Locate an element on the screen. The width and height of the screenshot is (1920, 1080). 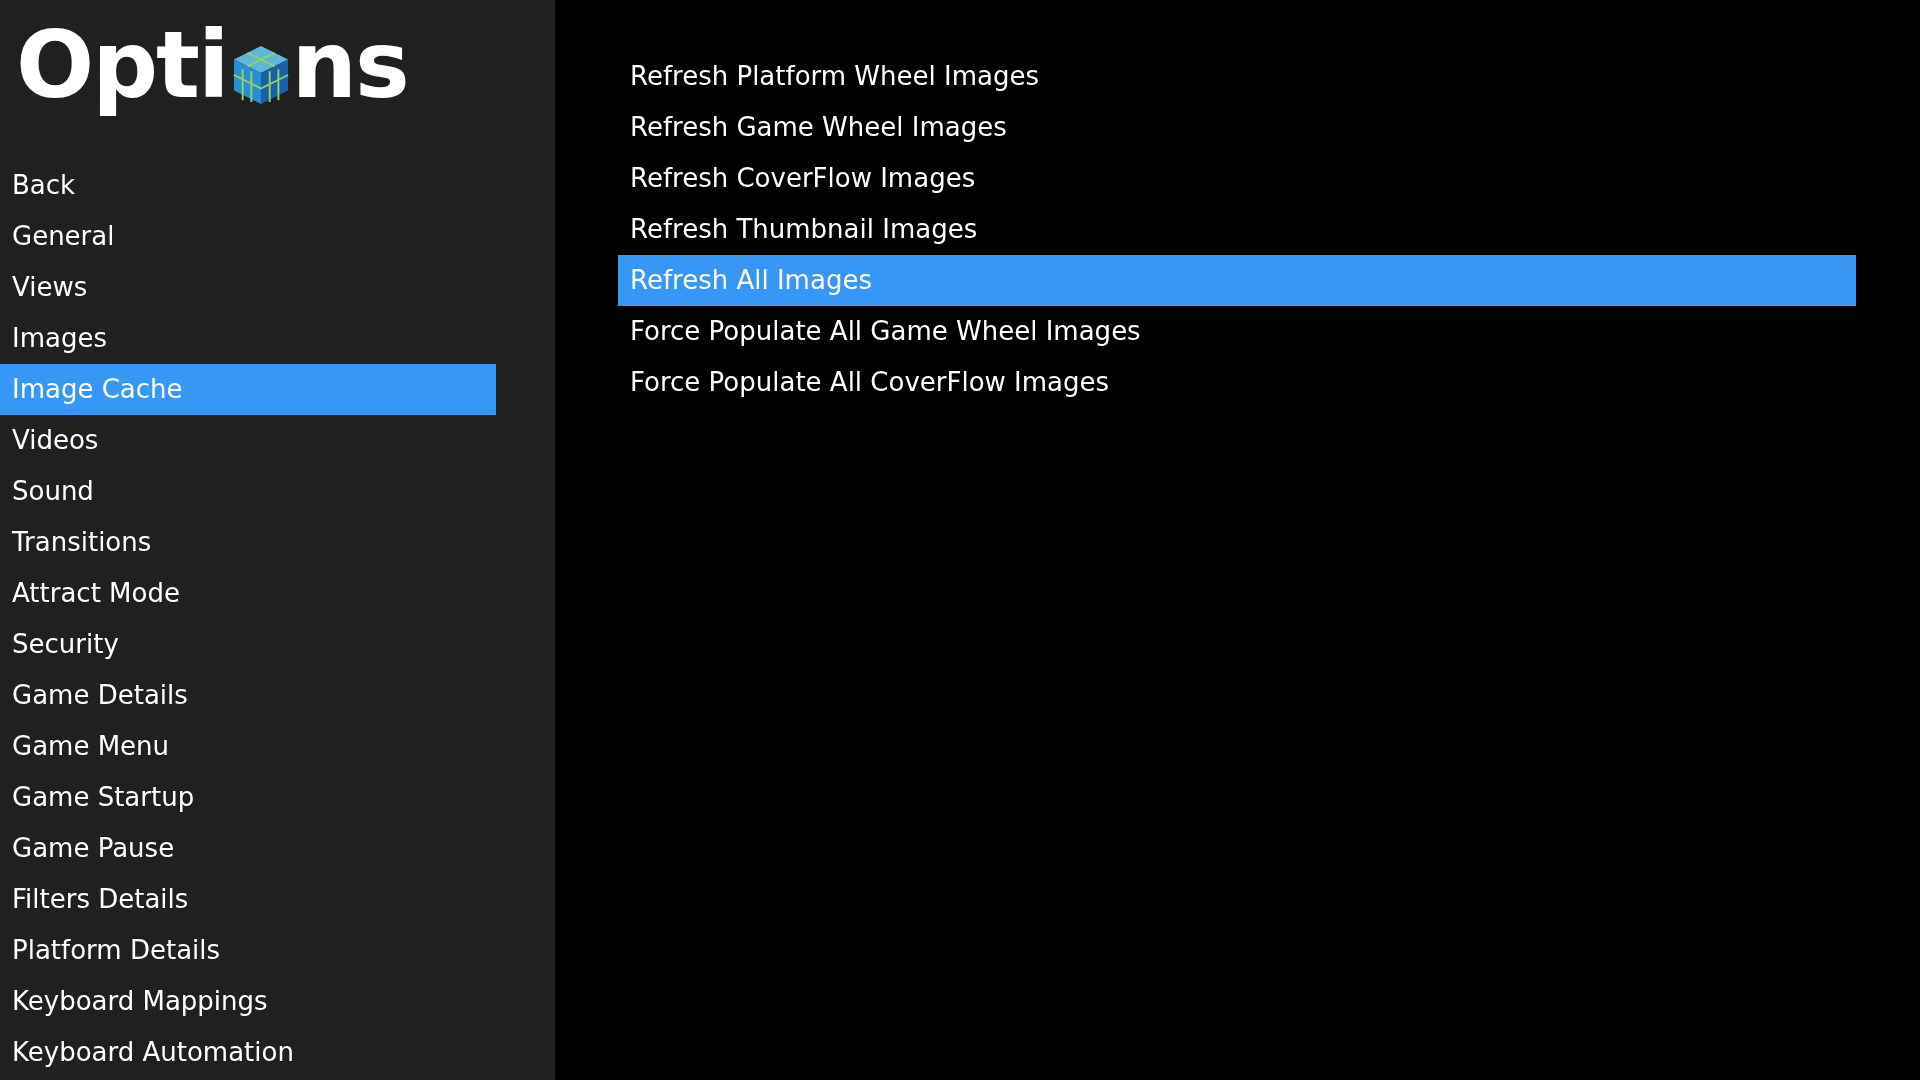
sidebar-item: Sound is located at coordinates (248, 491).